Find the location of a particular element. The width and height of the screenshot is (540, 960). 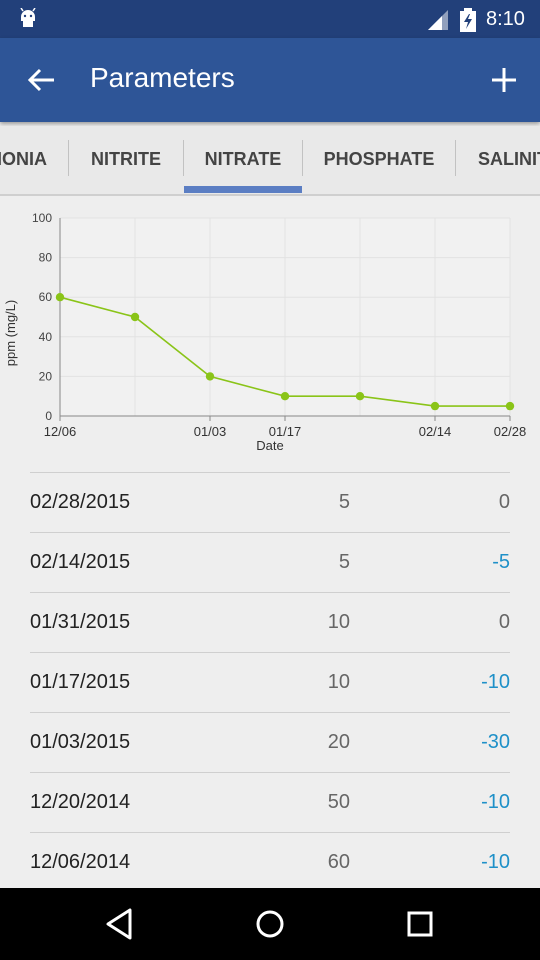

reading-date: 02/28/2015 is located at coordinates (80, 502).